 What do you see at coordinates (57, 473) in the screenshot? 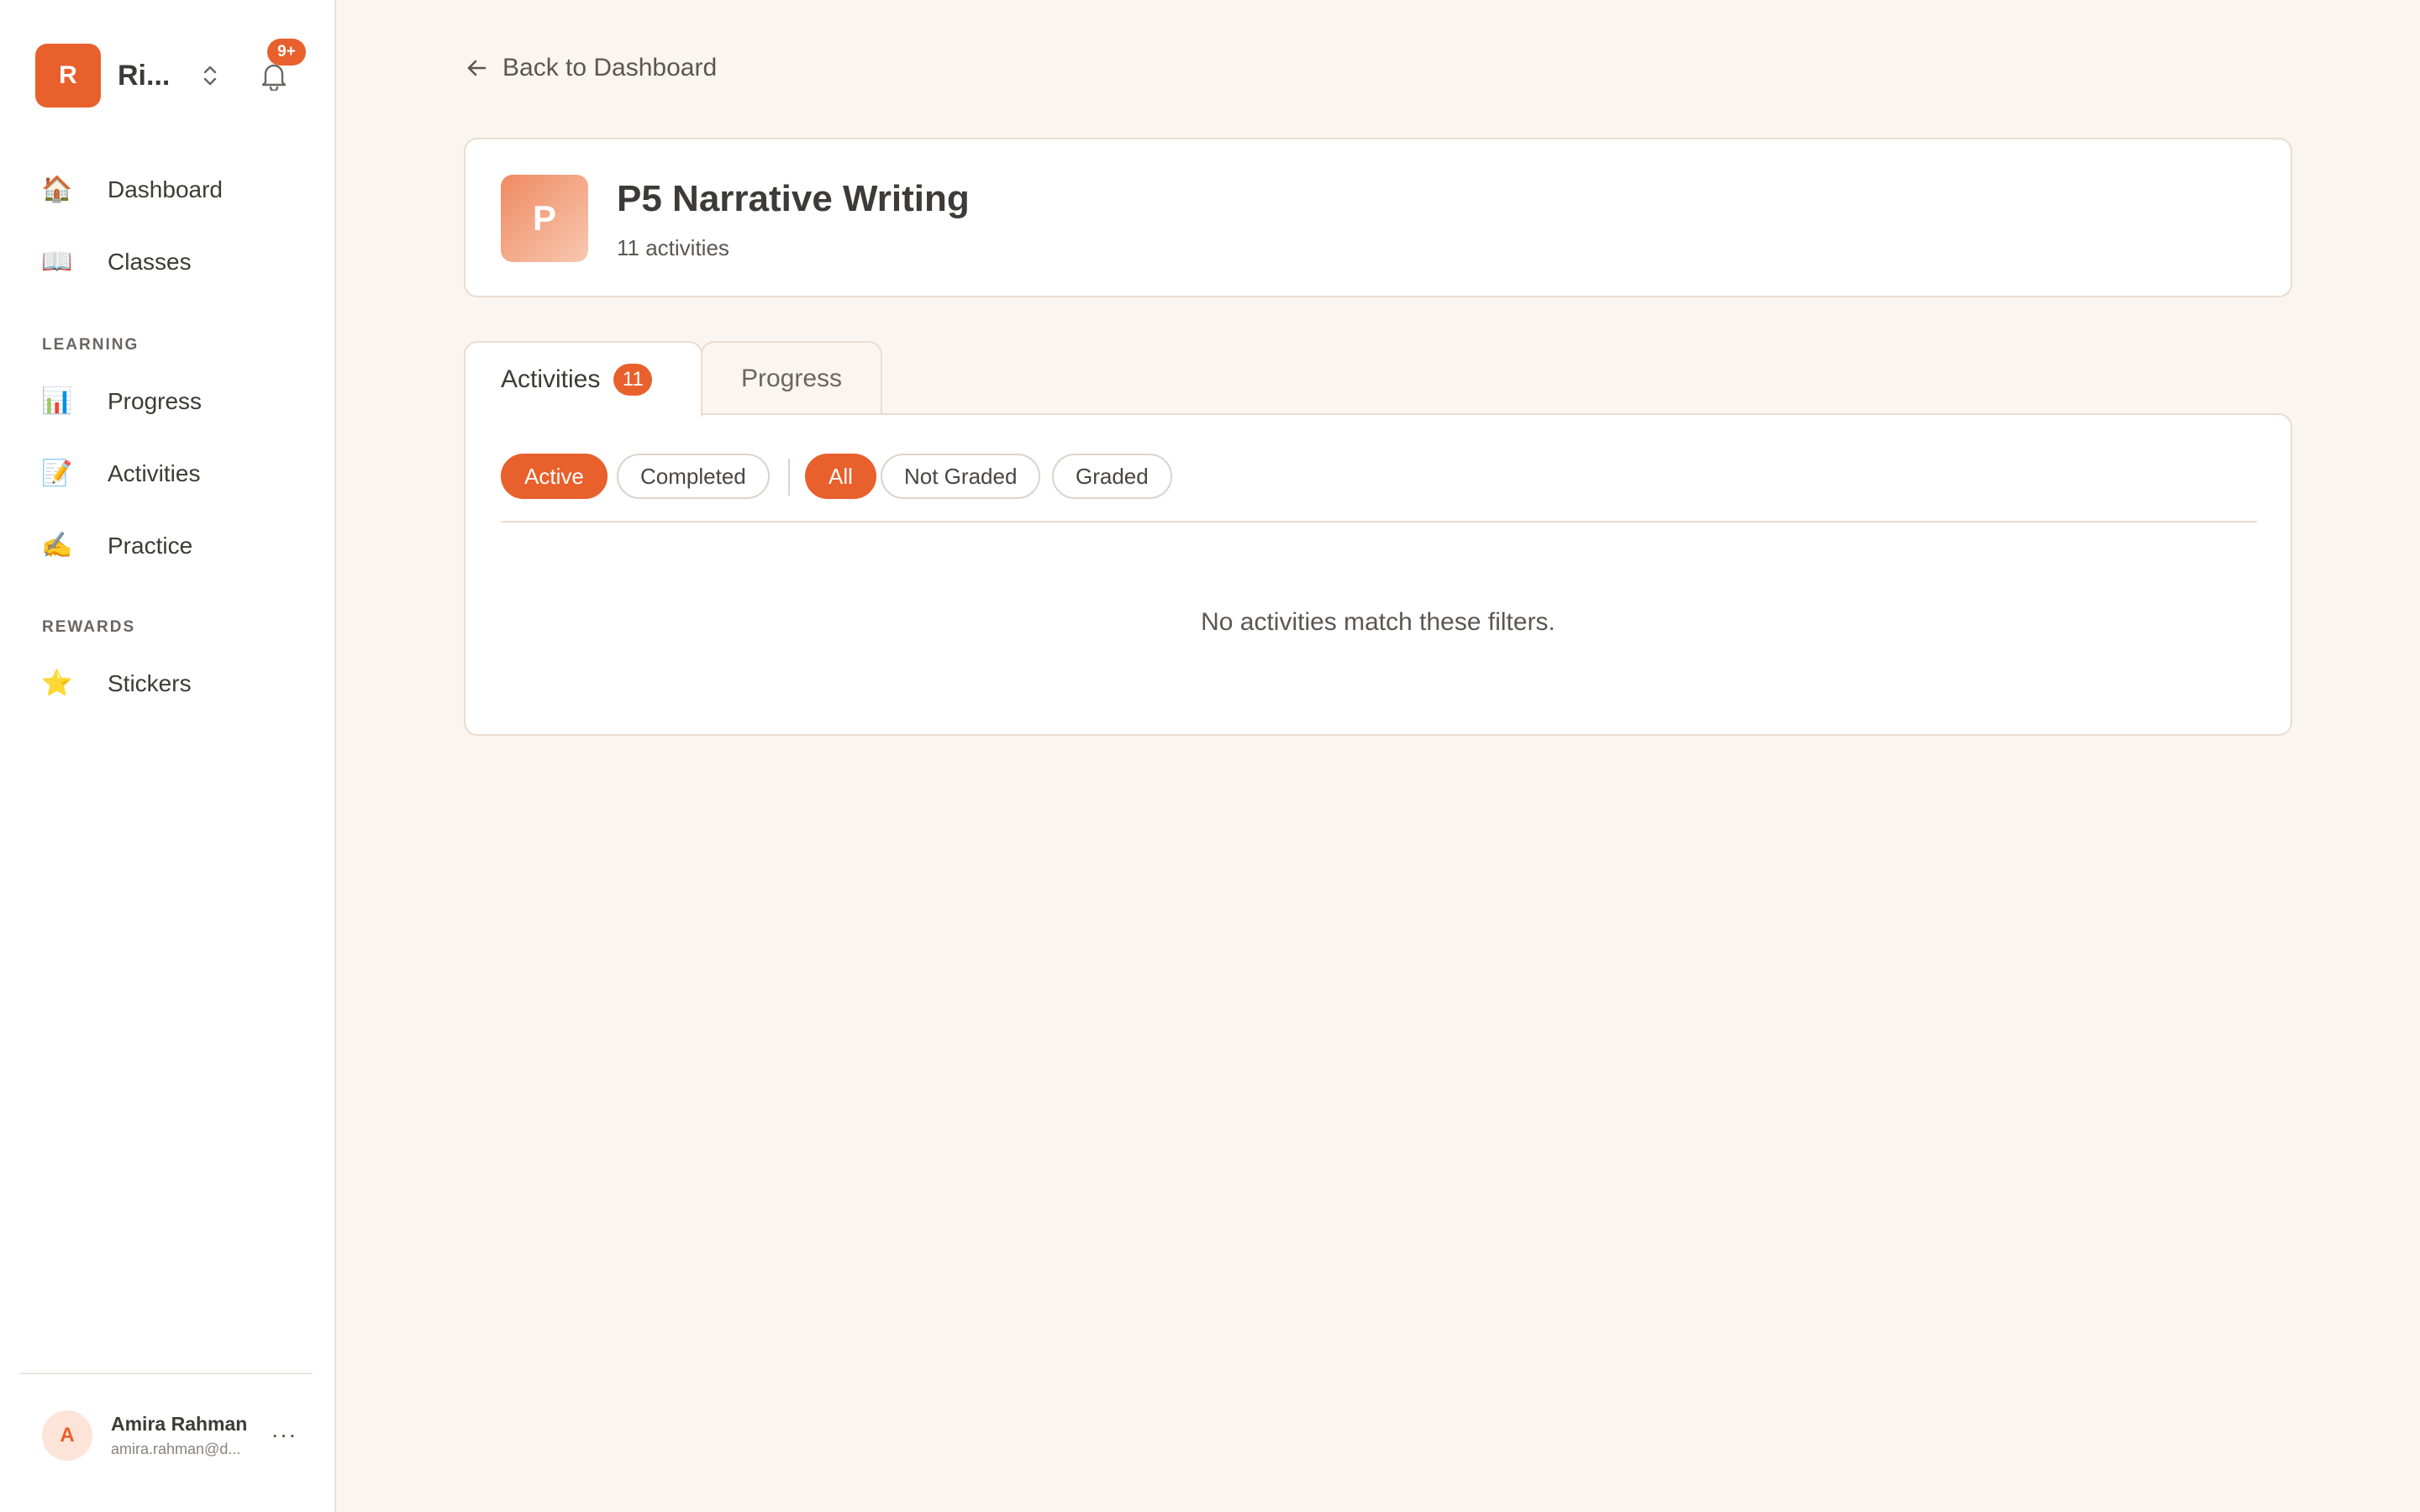
I see `memo-icon: 📝` at bounding box center [57, 473].